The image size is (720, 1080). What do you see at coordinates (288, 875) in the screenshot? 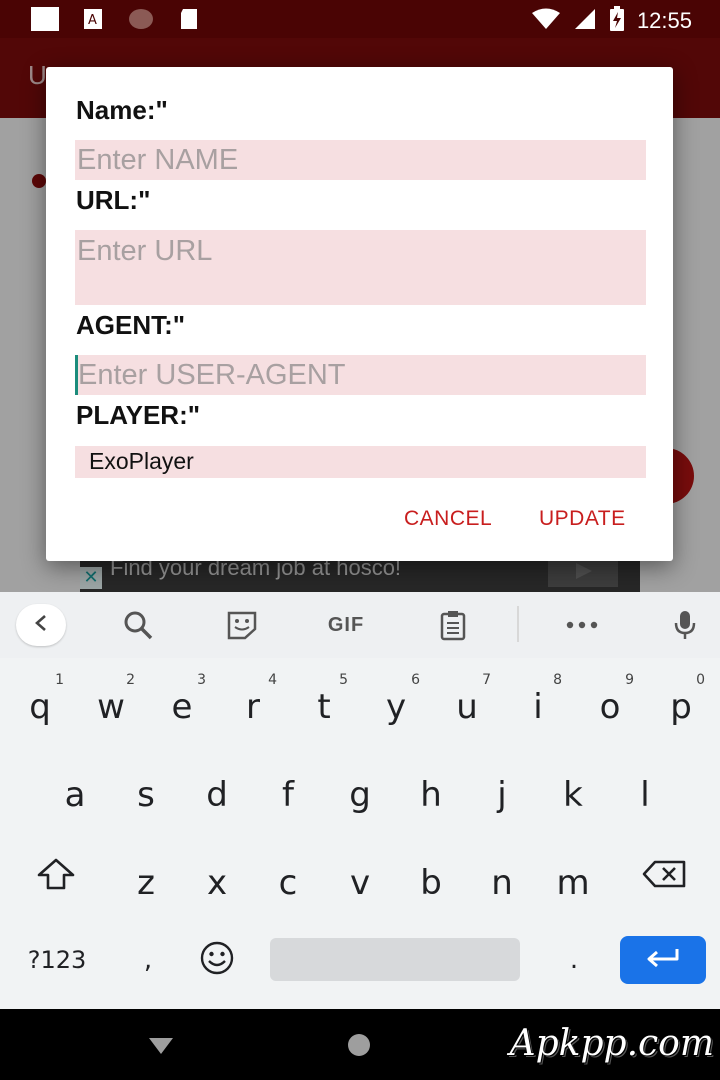
I see `key-c: c` at bounding box center [288, 875].